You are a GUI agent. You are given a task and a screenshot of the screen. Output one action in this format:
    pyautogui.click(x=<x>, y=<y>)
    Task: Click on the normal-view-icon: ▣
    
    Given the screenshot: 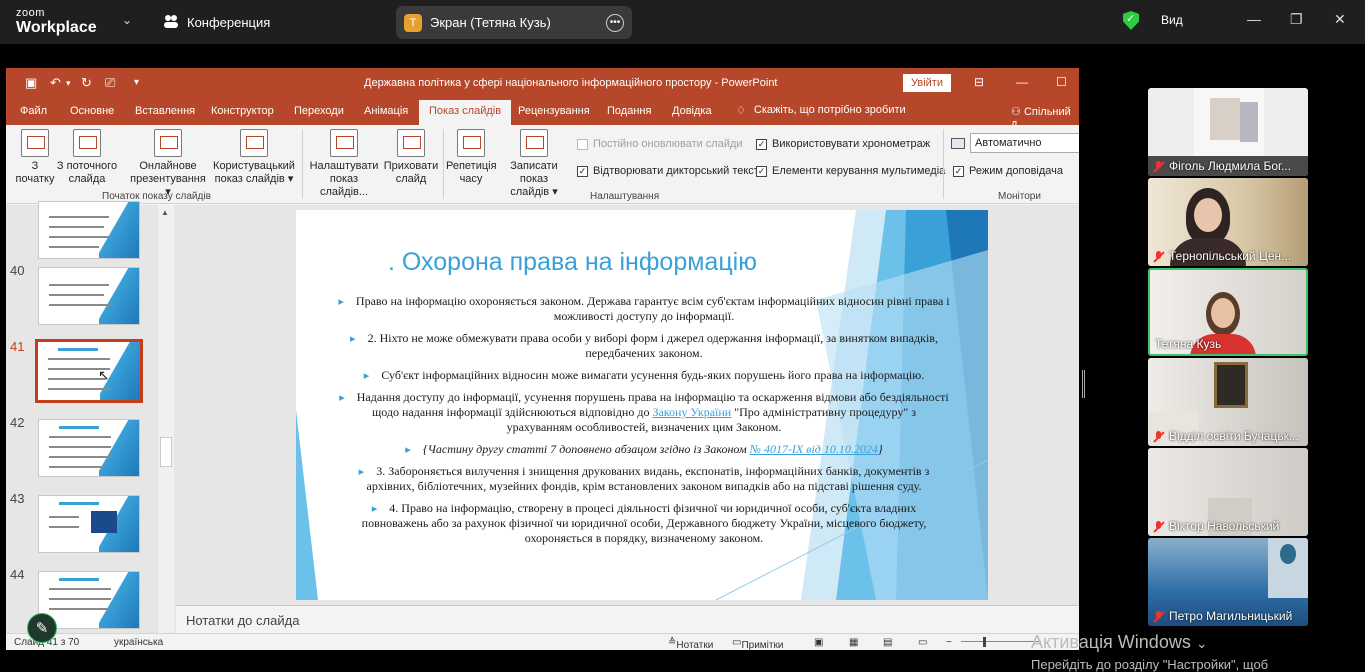 What is the action you would take?
    pyautogui.click(x=818, y=642)
    